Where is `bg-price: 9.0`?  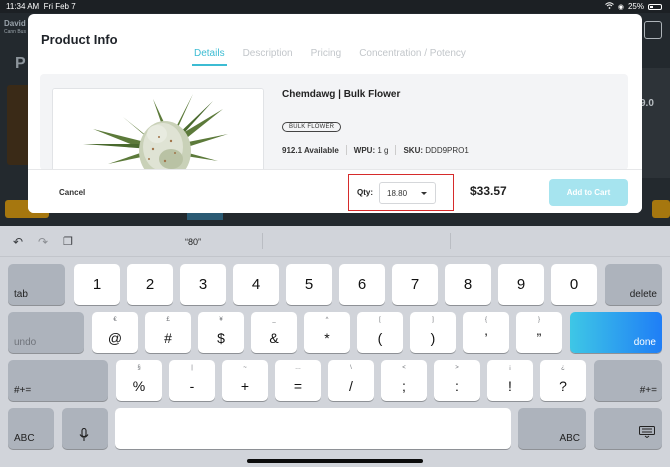
bg-price: 9.0 is located at coordinates (647, 103).